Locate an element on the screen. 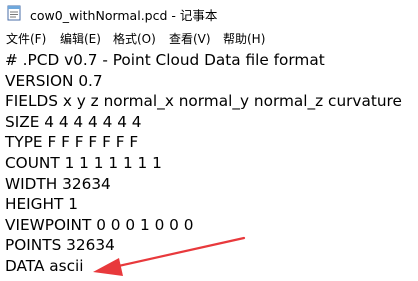 The image size is (418, 281). menu-format: 格式(O) is located at coordinates (134, 38).